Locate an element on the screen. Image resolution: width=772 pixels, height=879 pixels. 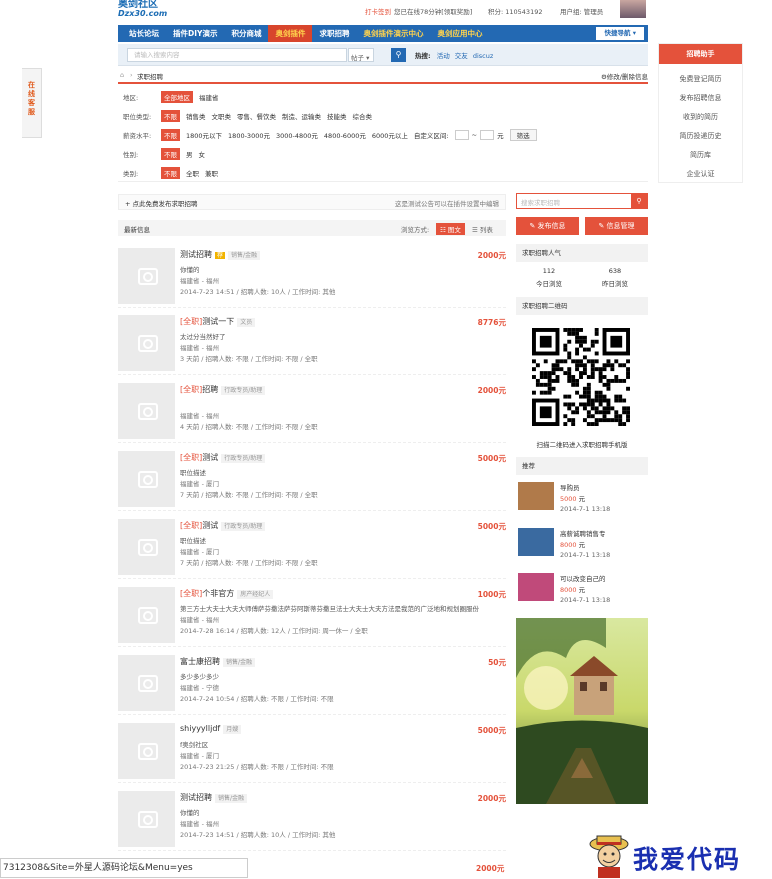
search-input: 请输入搜索内容 is located at coordinates (237, 55).